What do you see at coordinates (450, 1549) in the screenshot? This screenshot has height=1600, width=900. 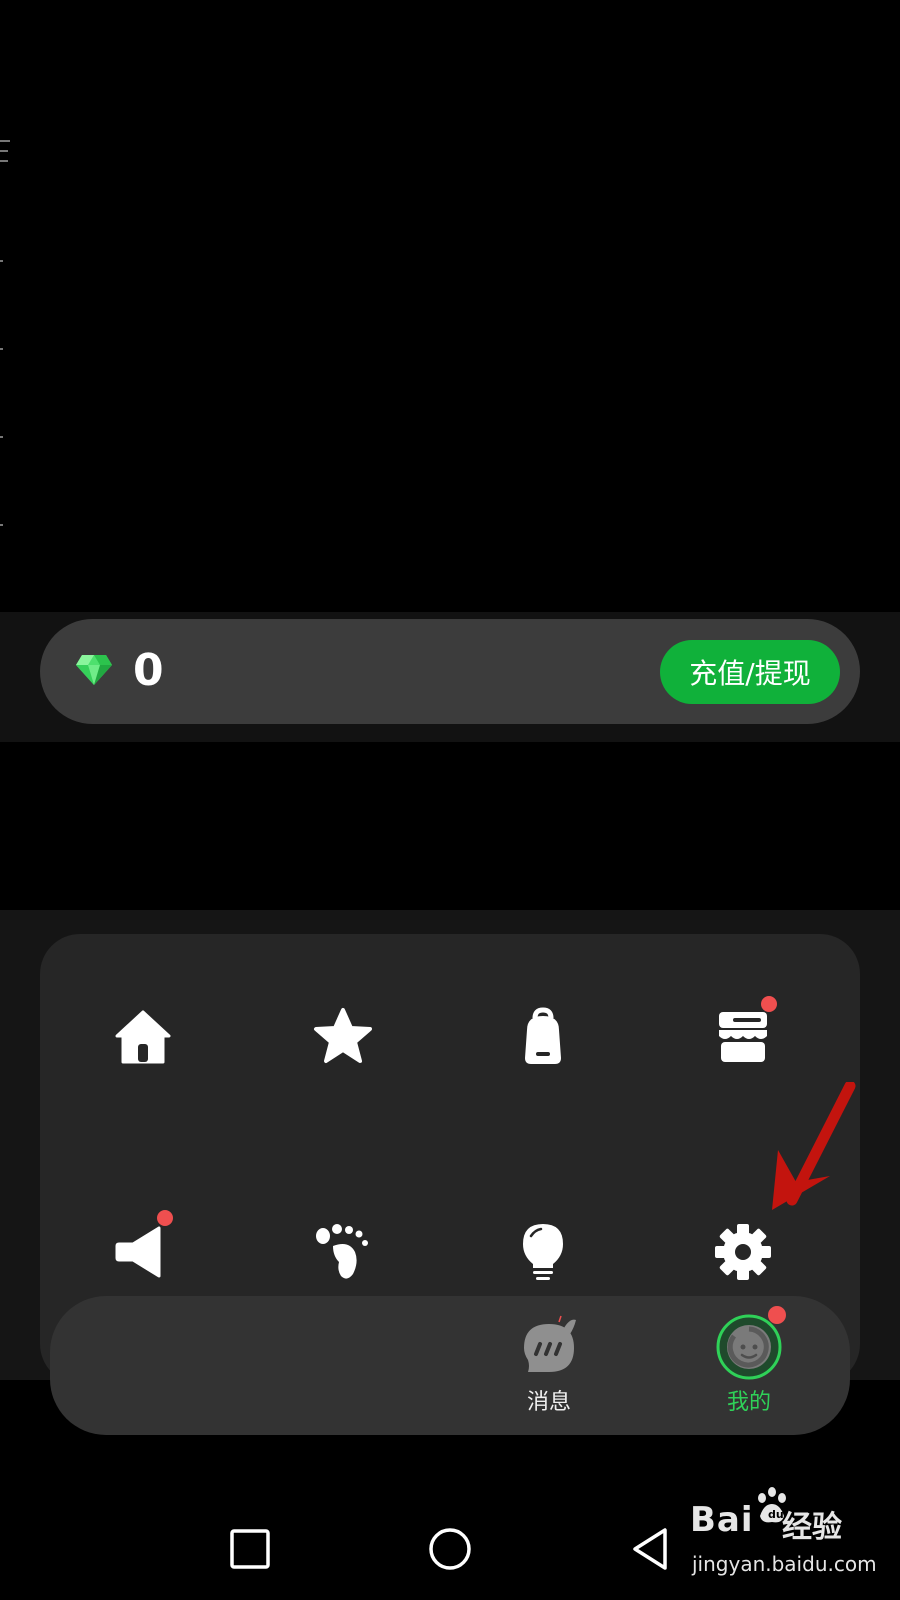 I see `home-circle-icon` at bounding box center [450, 1549].